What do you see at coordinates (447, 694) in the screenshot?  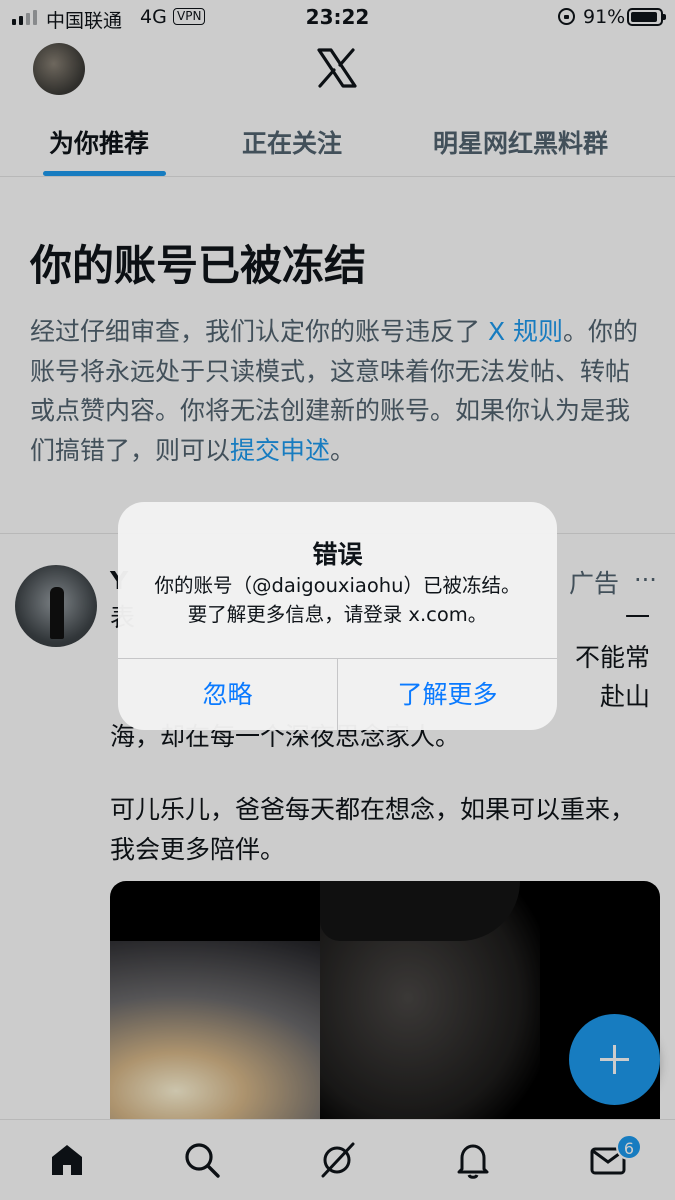 I see `learn-more-button: 了解更多` at bounding box center [447, 694].